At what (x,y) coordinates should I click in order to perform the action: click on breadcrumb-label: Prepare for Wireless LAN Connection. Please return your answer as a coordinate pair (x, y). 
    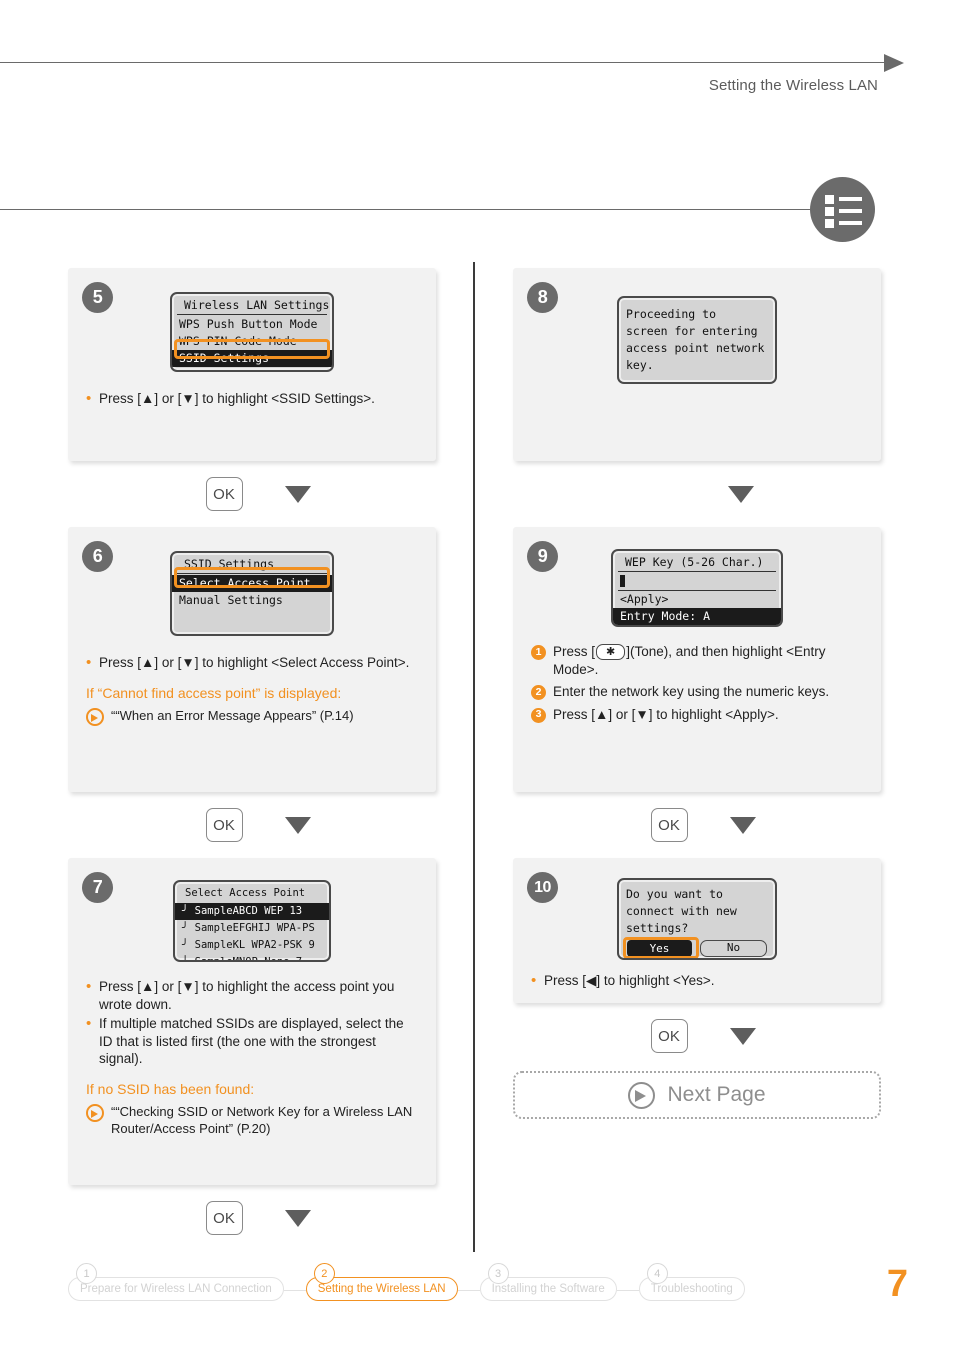
    Looking at the image, I should click on (176, 1289).